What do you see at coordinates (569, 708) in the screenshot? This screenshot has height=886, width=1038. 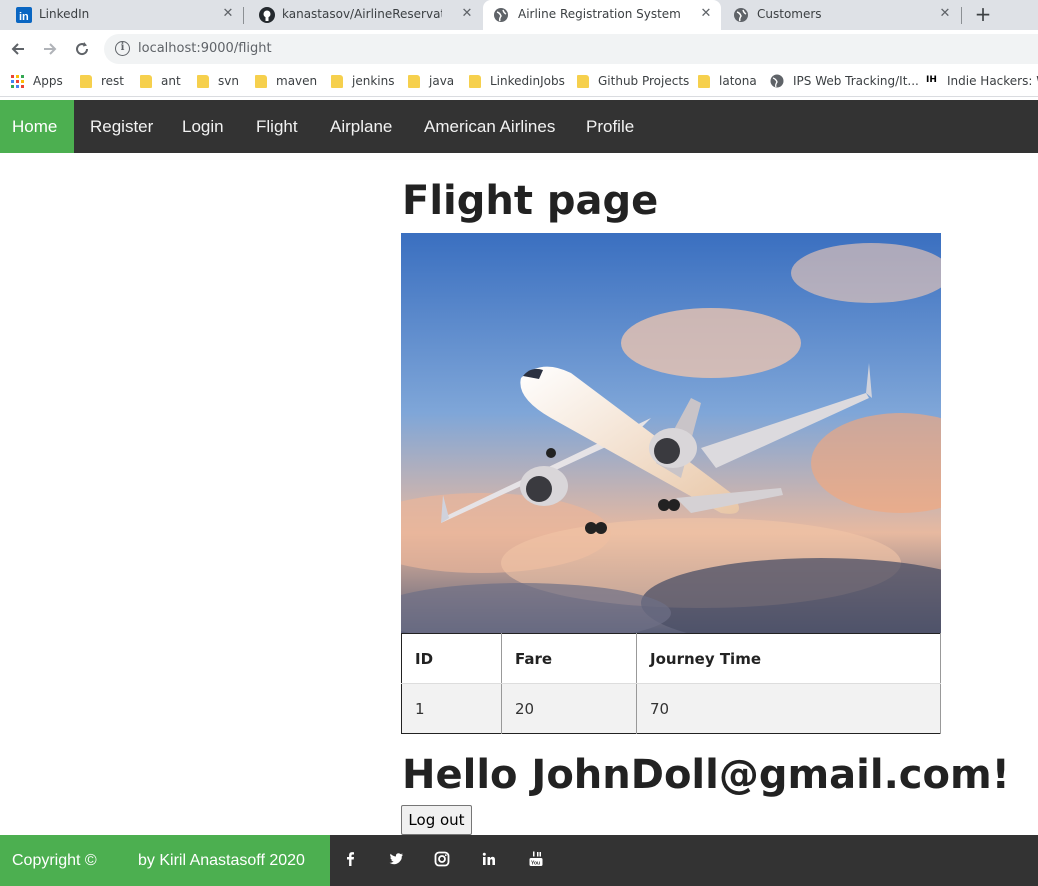 I see `cell-fare: 20` at bounding box center [569, 708].